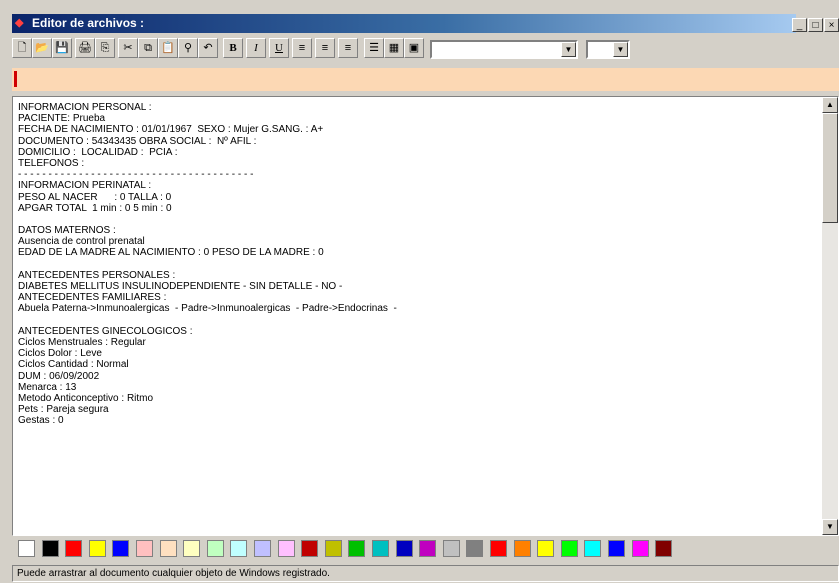 This screenshot has height=583, width=839. What do you see at coordinates (830, 316) in the screenshot?
I see `vertical-scrollbar: ▲ ▼` at bounding box center [830, 316].